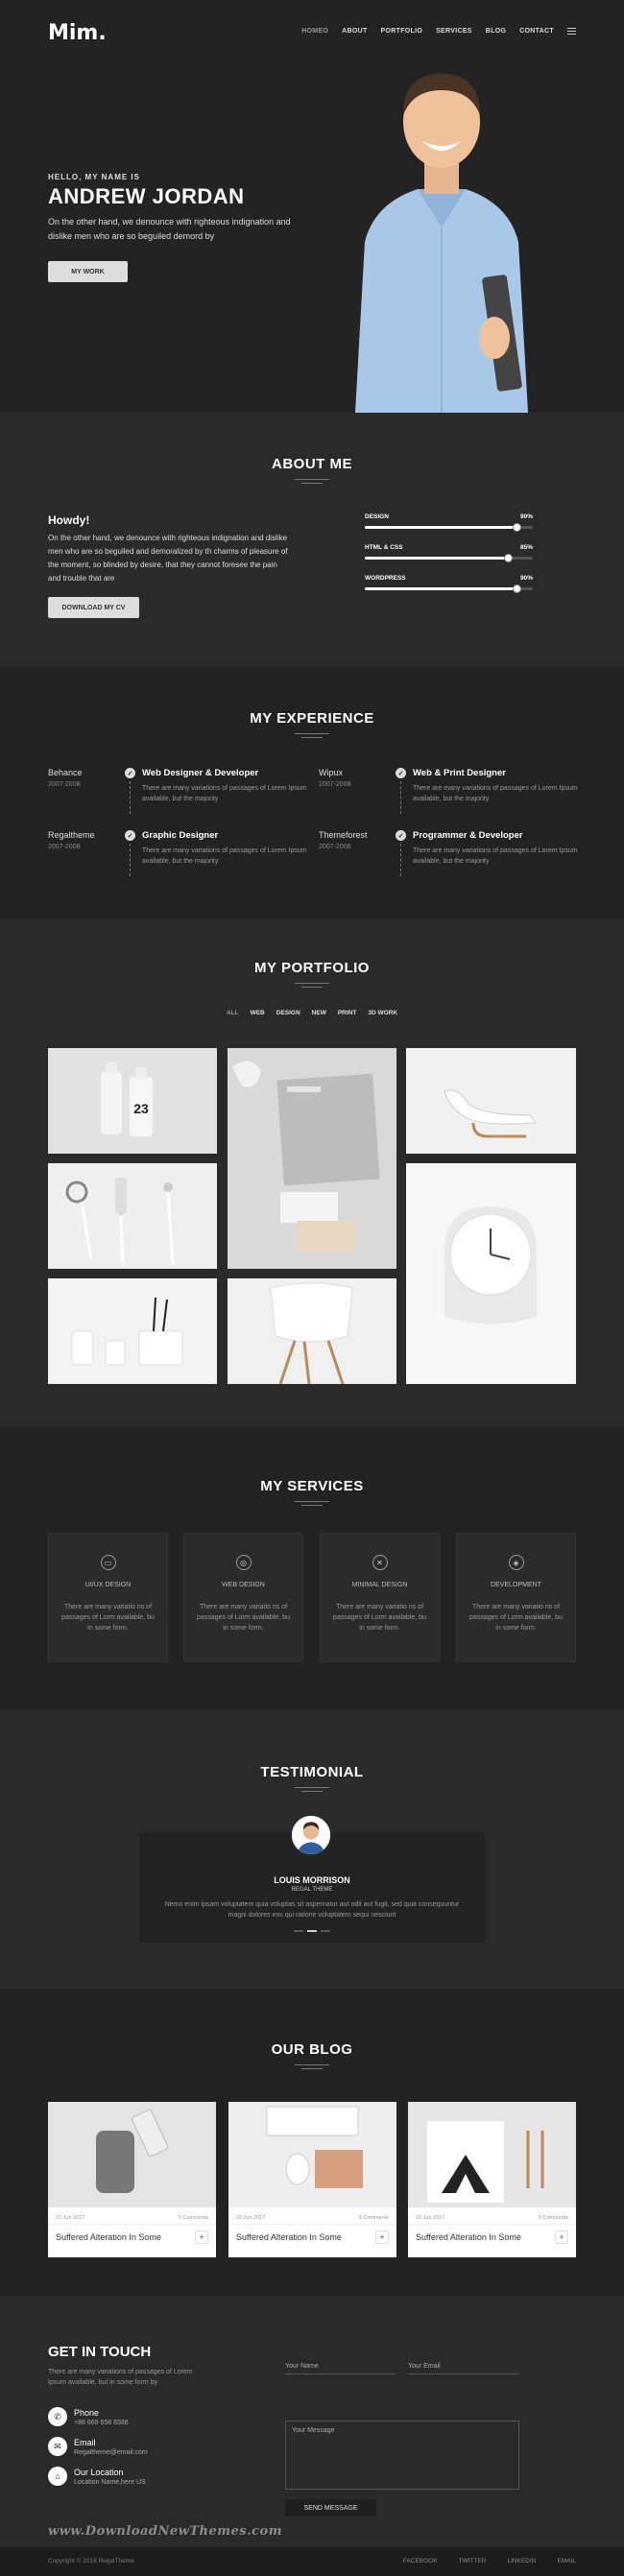 This screenshot has height=2576, width=624. Describe the element at coordinates (468, 835) in the screenshot. I see `experience-role: Programmer & Developer` at that location.